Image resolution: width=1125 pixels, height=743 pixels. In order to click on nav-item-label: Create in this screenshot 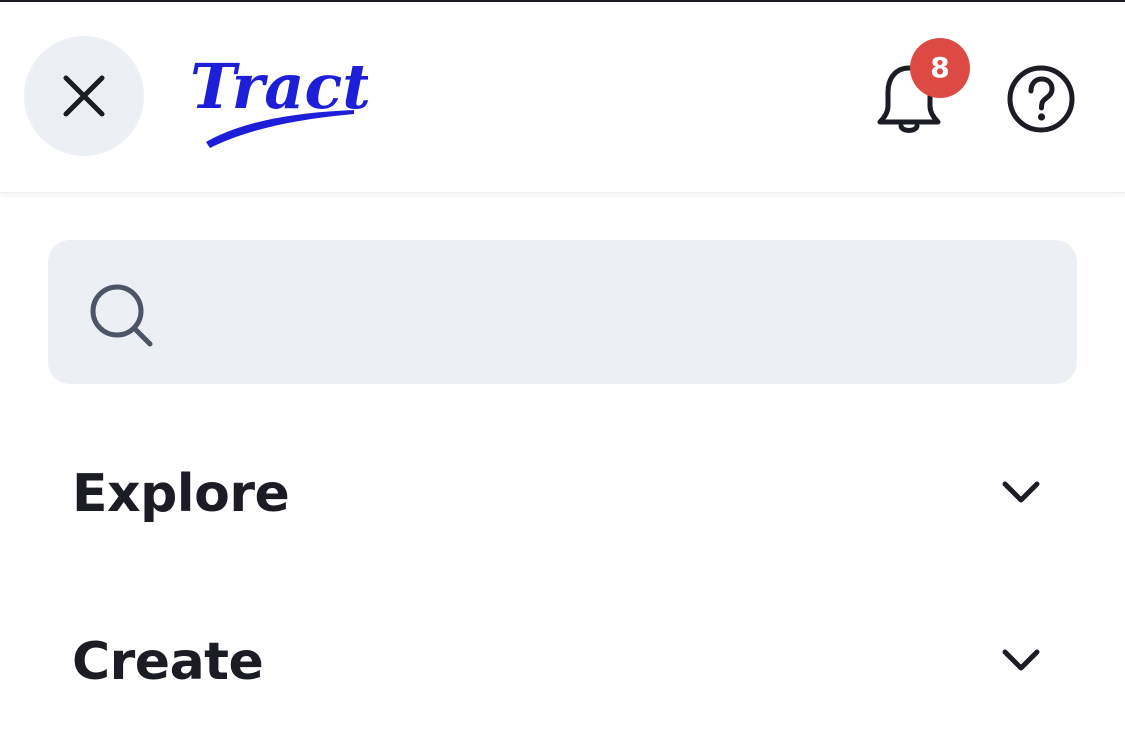, I will do `click(168, 662)`.